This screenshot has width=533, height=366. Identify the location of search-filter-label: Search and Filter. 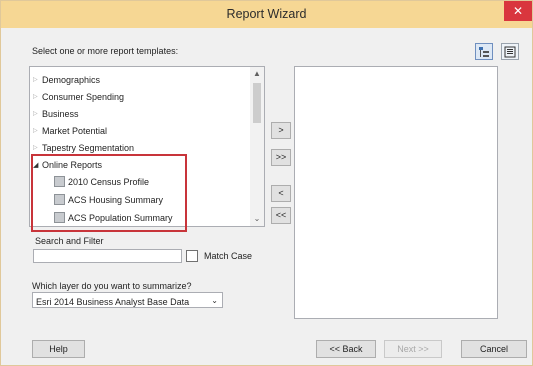
(69, 241).